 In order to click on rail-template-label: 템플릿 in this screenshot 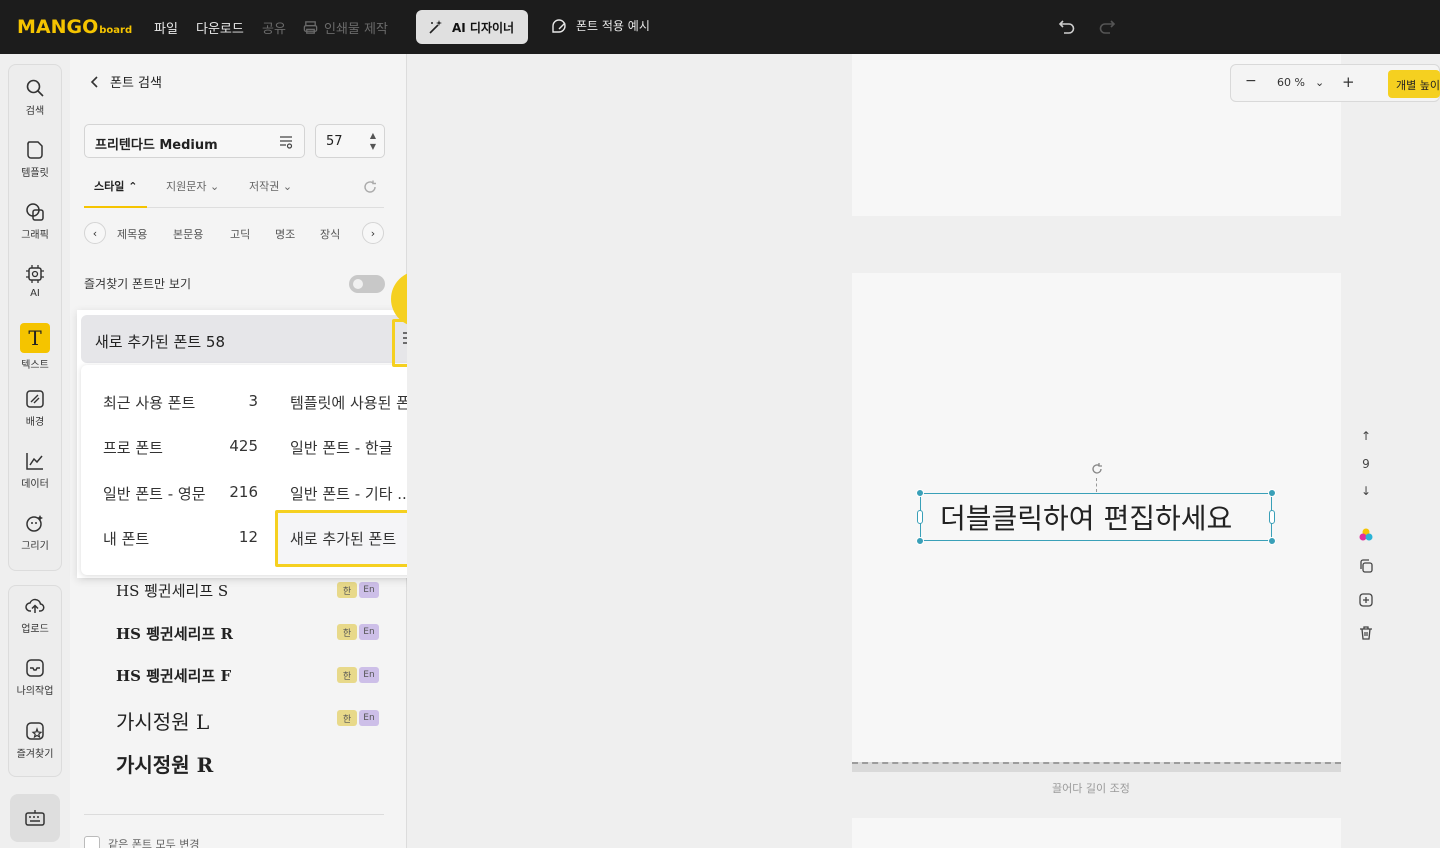, I will do `click(35, 173)`.